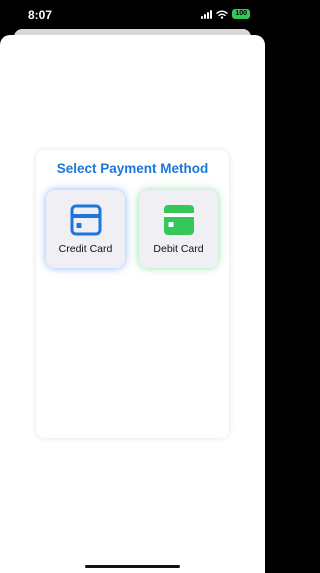 This screenshot has height=573, width=320. Describe the element at coordinates (86, 220) in the screenshot. I see `credit-card-icon` at that location.